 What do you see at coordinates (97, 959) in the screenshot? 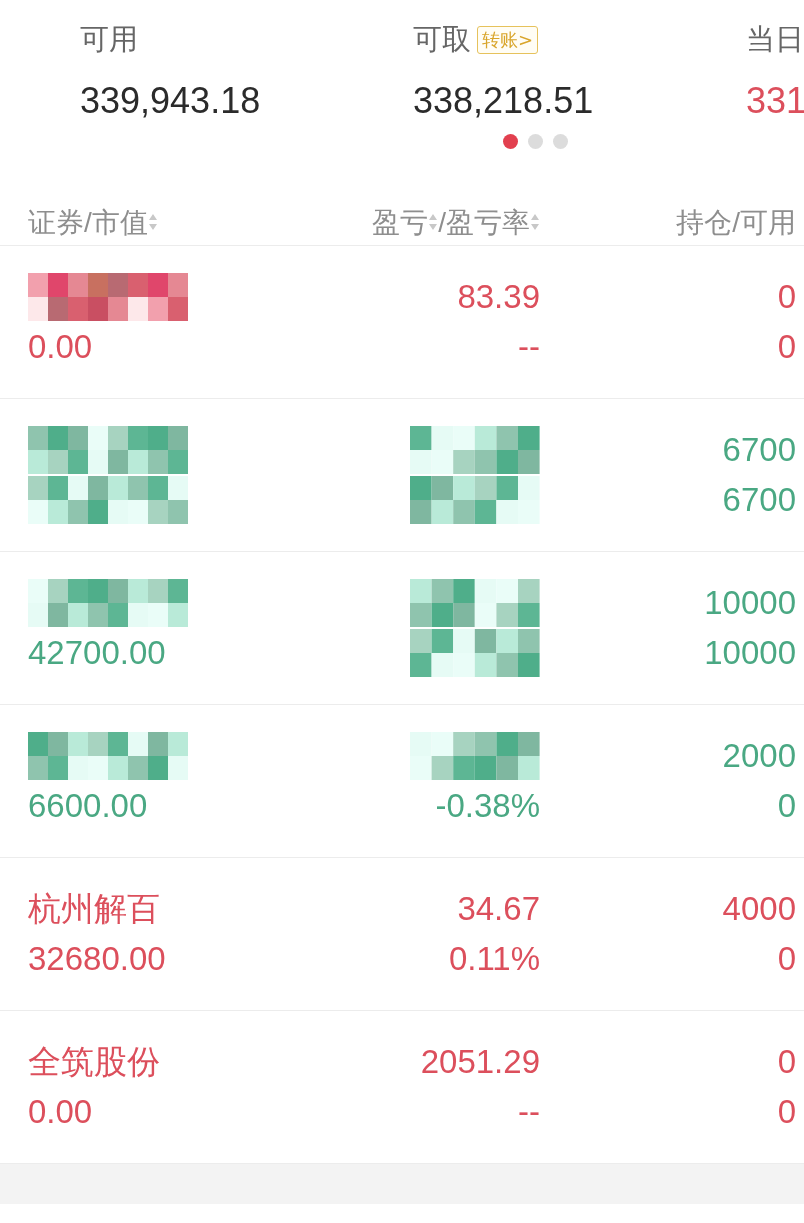
I see `market-value: 32680.00` at bounding box center [97, 959].